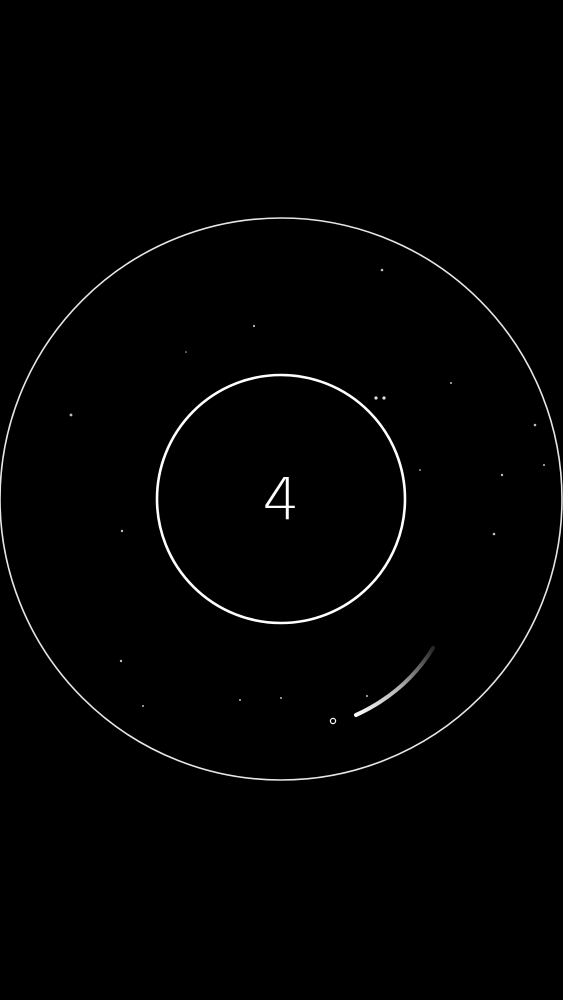  Describe the element at coordinates (394, 681) in the screenshot. I see `comet-trail` at that location.